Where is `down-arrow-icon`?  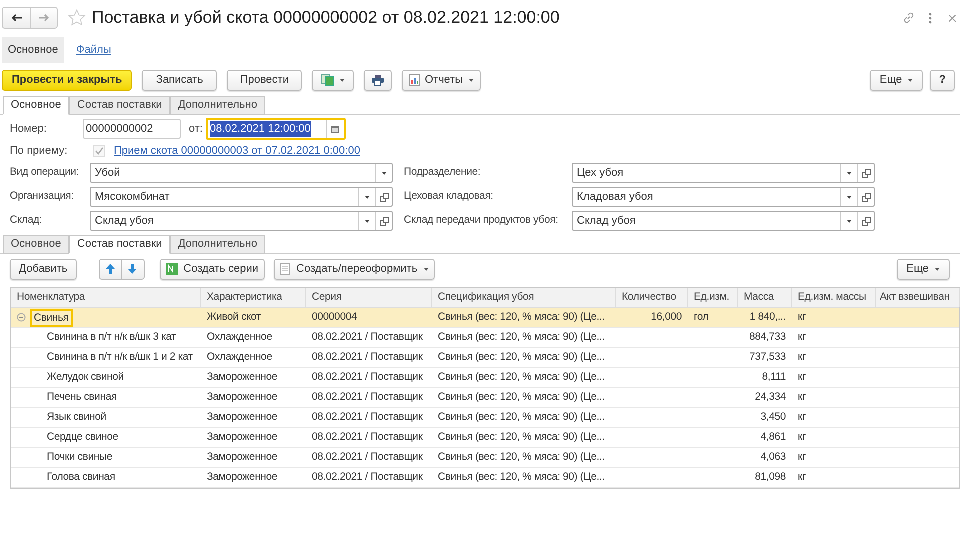 down-arrow-icon is located at coordinates (133, 269).